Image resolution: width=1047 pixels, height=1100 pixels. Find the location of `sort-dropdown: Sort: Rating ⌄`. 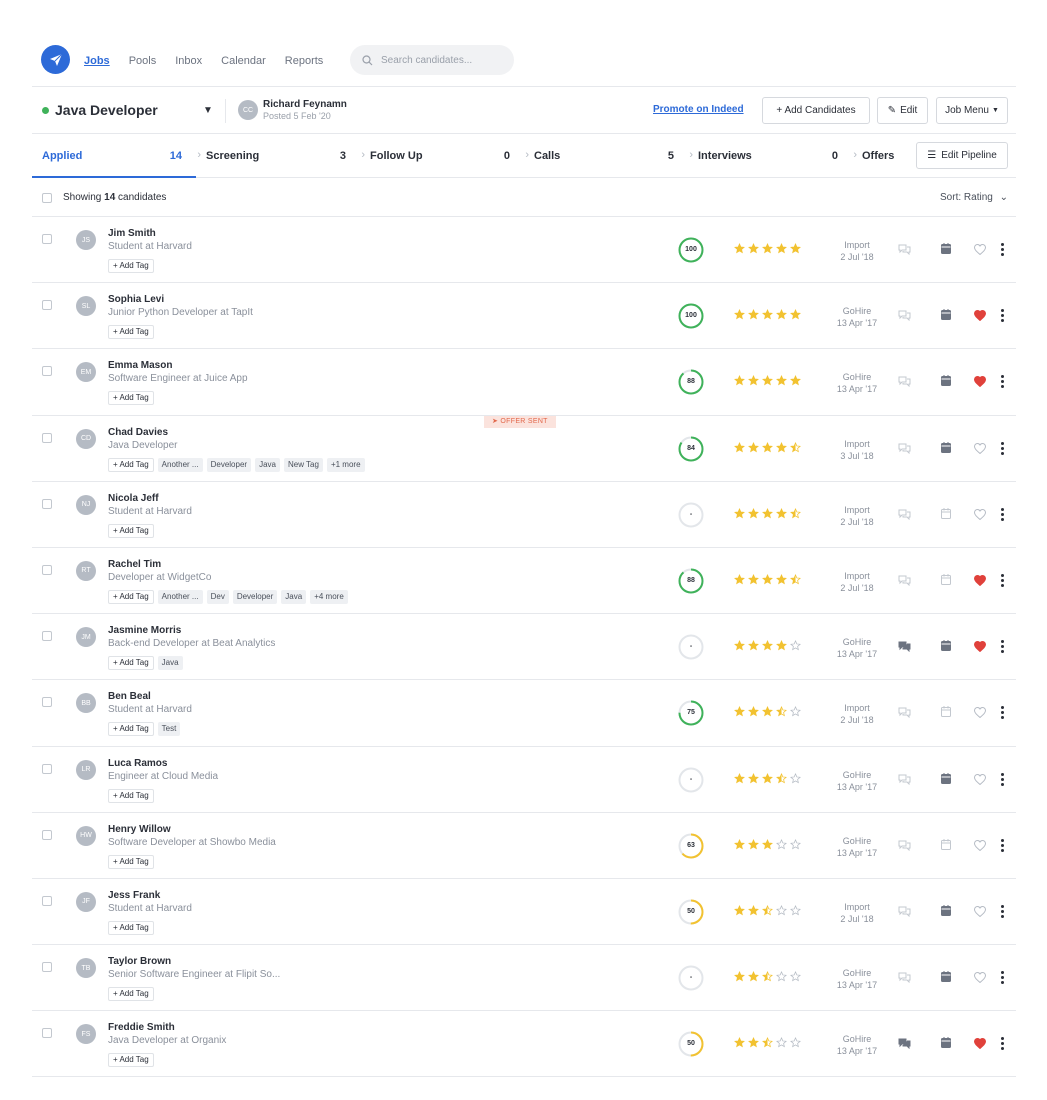

sort-dropdown: Sort: Rating ⌄ is located at coordinates (974, 197).